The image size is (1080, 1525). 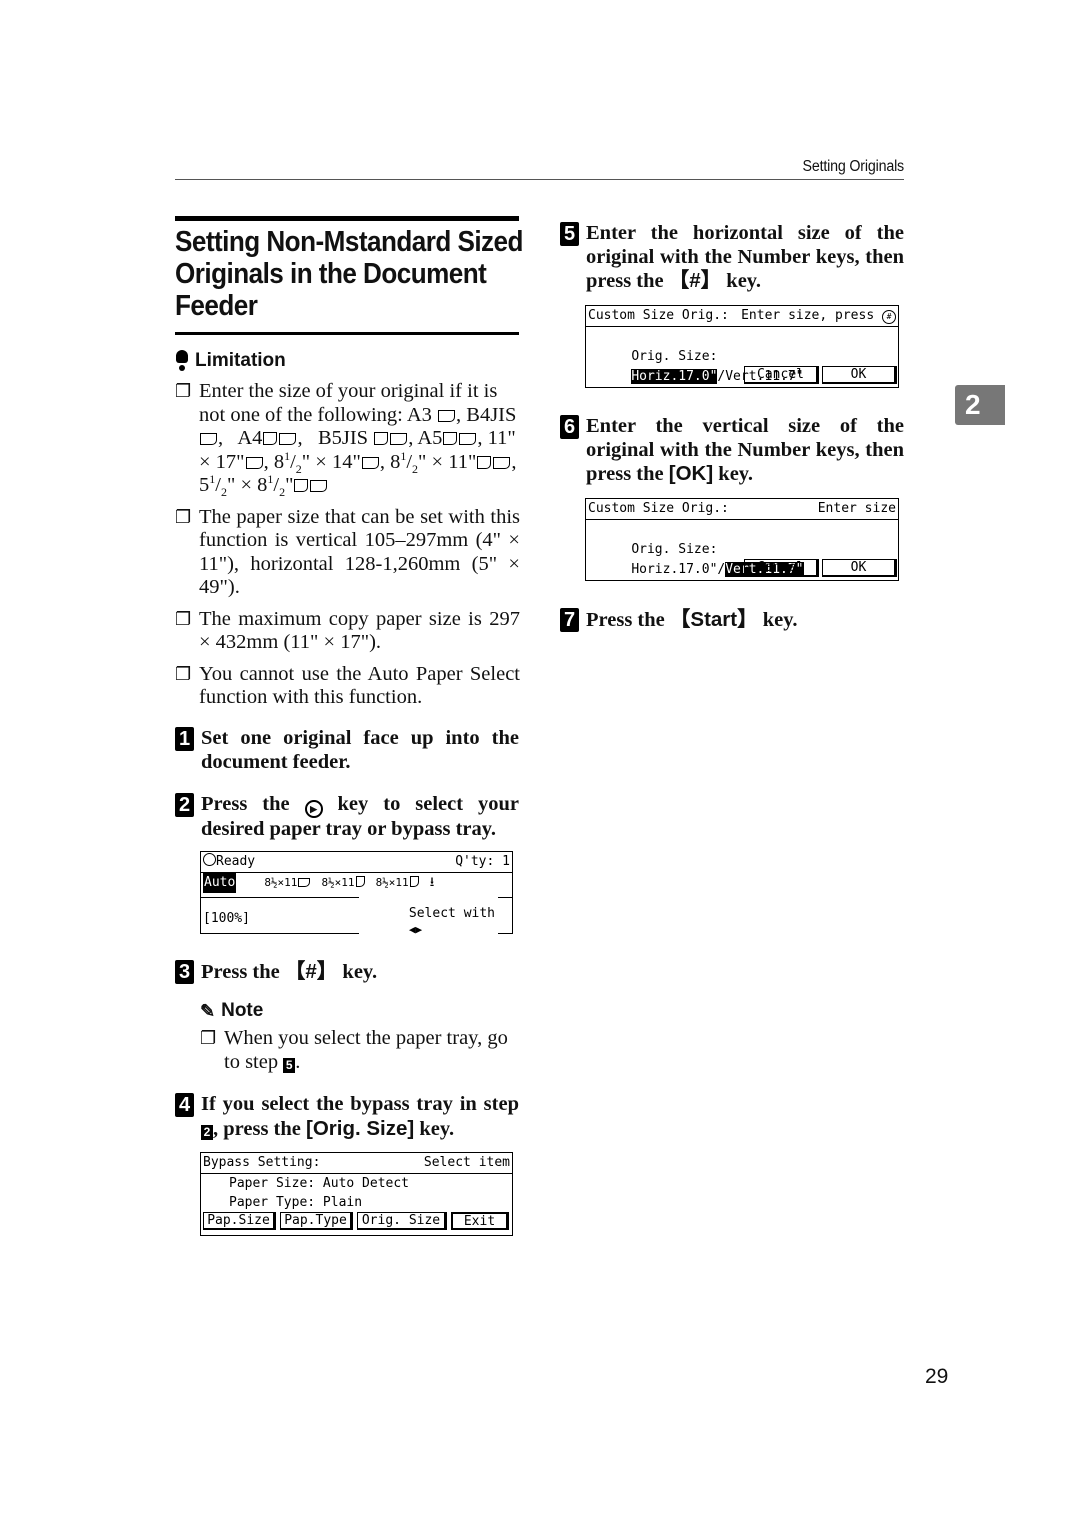 What do you see at coordinates (296, 1202) in the screenshot?
I see `paper-type-line: Paper Type: Plain` at bounding box center [296, 1202].